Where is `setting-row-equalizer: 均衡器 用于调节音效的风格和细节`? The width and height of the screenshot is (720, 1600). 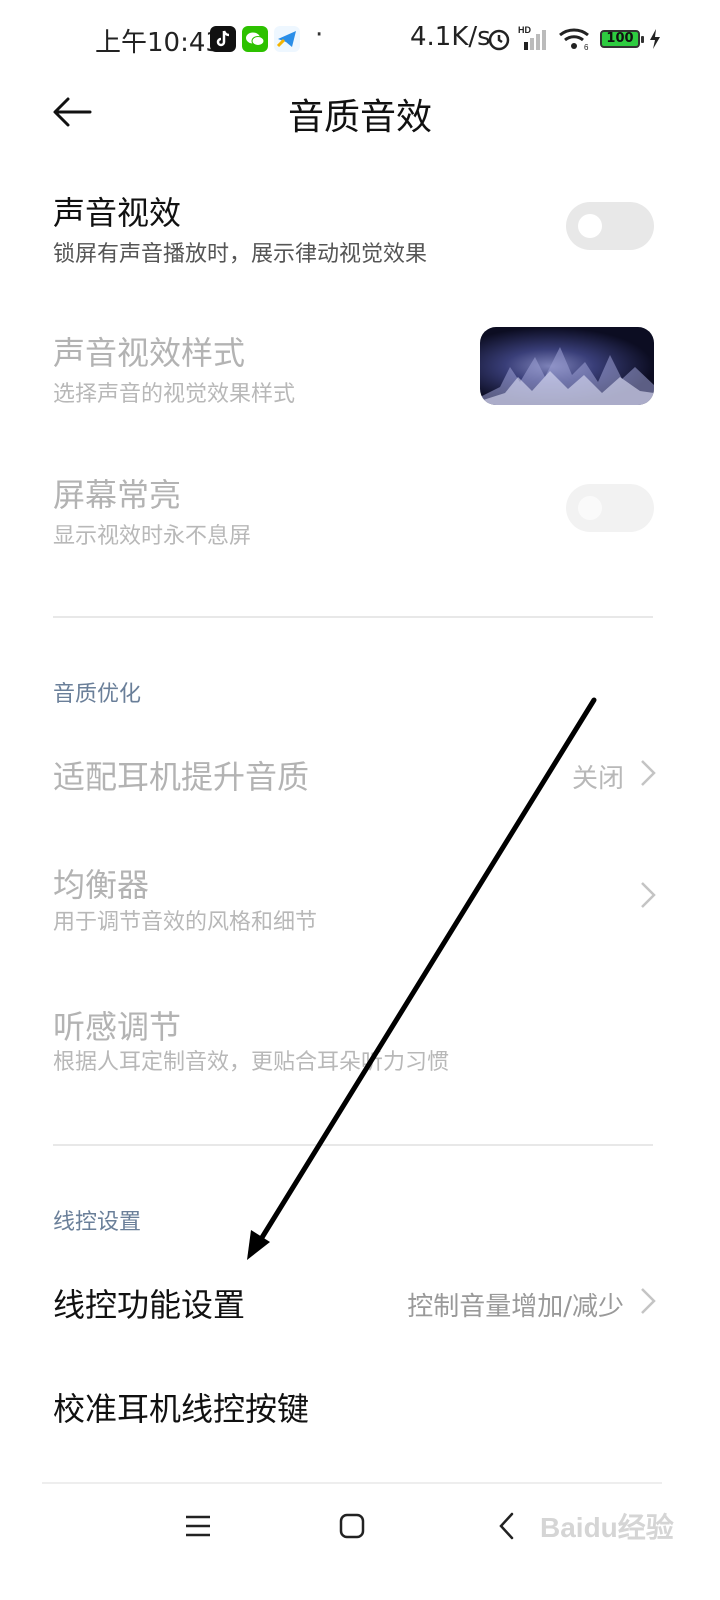 setting-row-equalizer: 均衡器 用于调节音效的风格和细节 is located at coordinates (360, 902).